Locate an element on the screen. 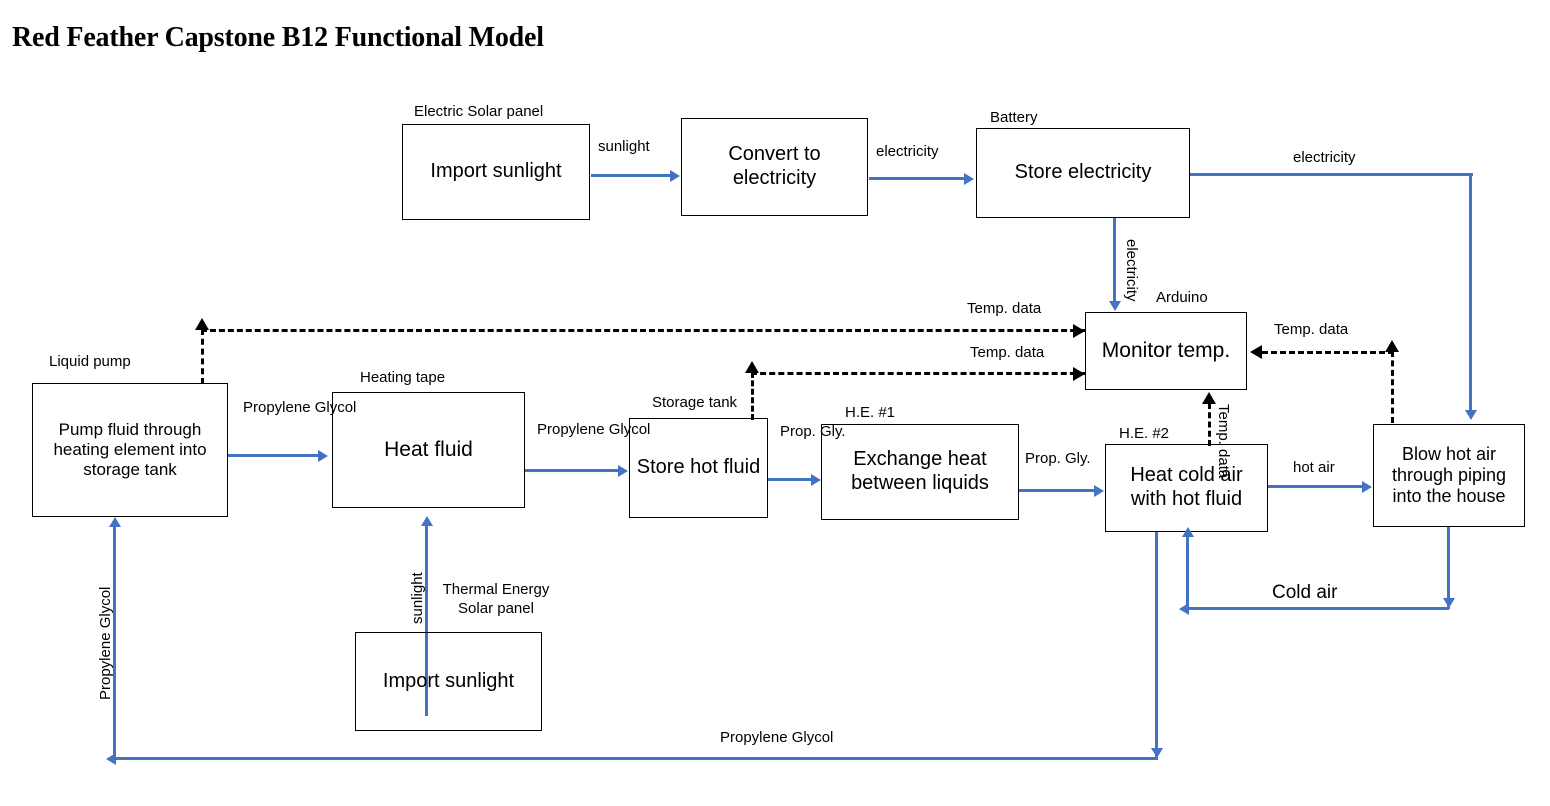 This screenshot has height=806, width=1550. flow-line-sunlight-electric is located at coordinates (631, 175).